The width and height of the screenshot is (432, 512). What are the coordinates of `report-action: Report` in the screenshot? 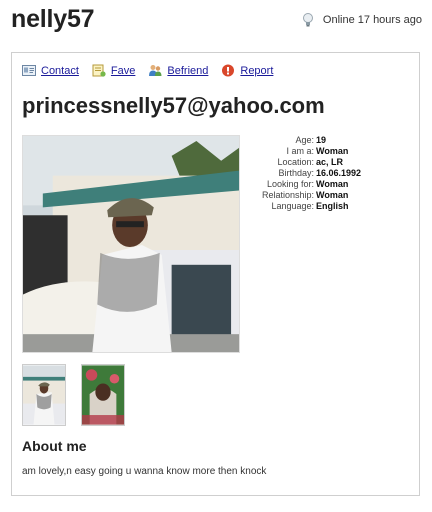 It's located at (247, 70).